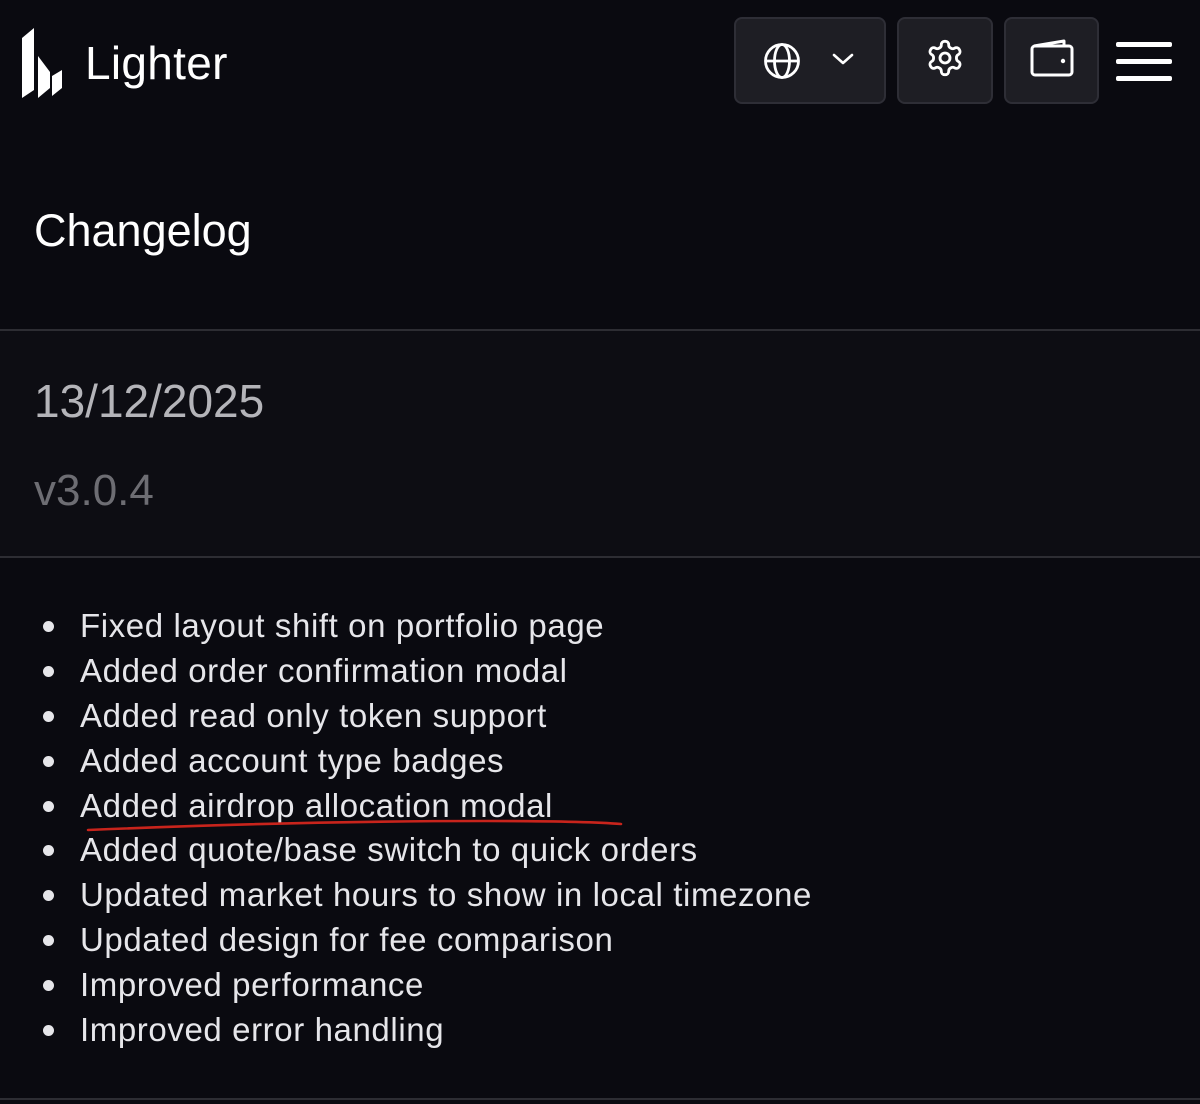  I want to click on release-date: 13/12/2025, so click(149, 401).